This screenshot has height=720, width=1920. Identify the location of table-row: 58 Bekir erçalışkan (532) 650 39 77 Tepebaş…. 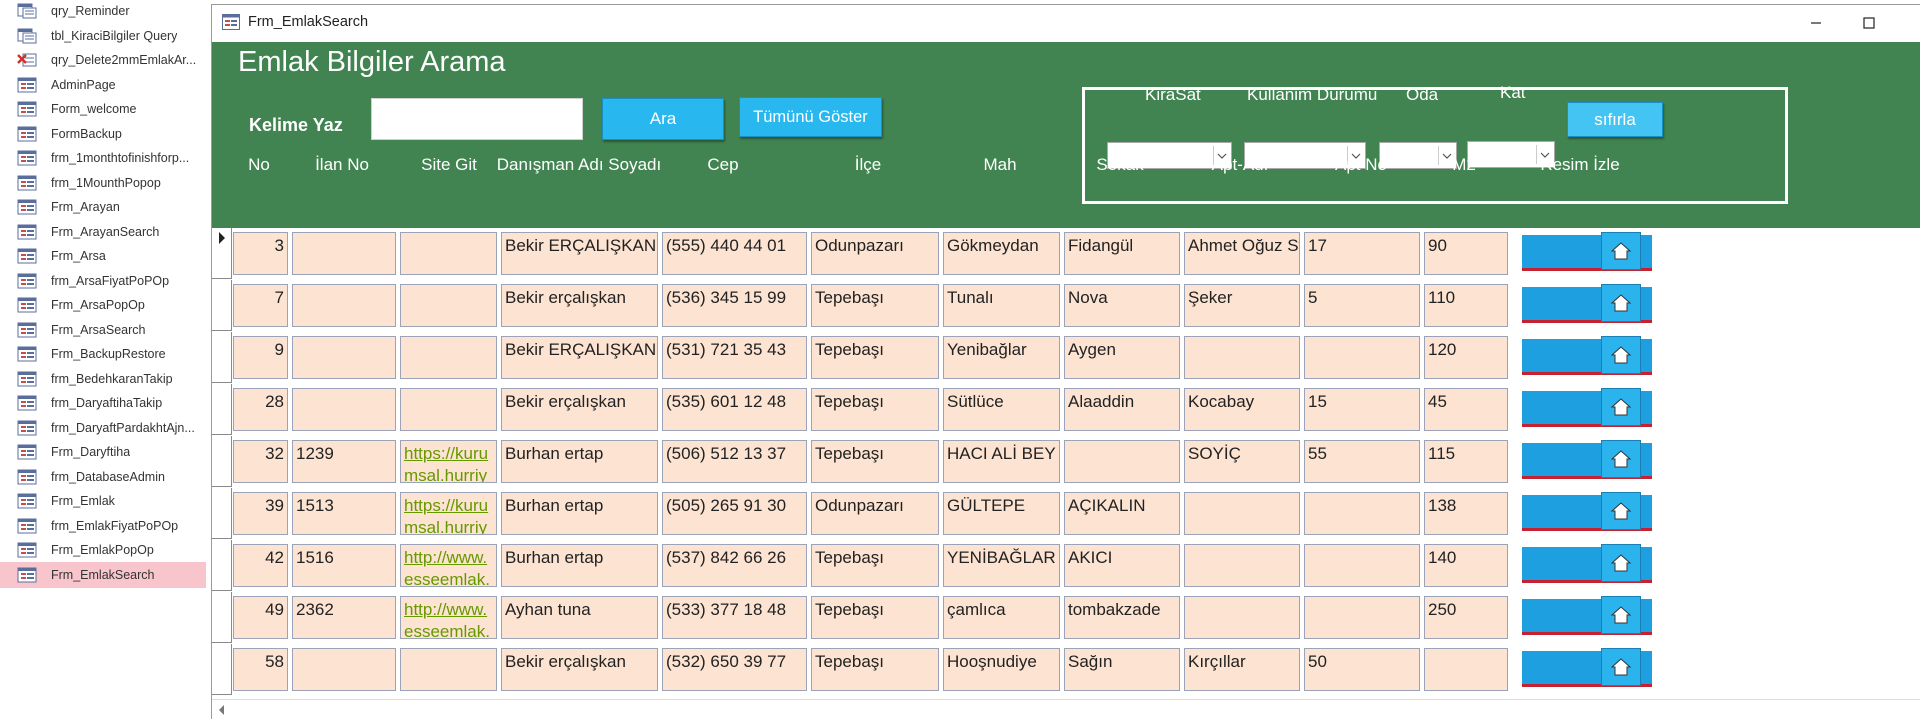
(1066, 670).